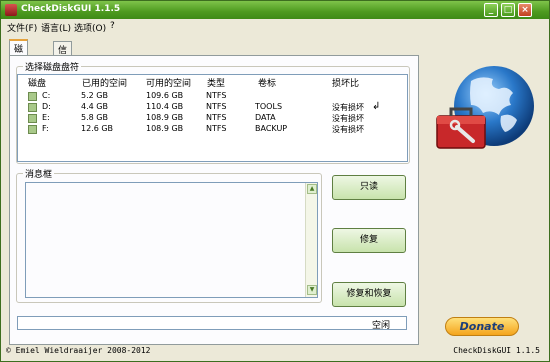 The width and height of the screenshot is (550, 362). Describe the element at coordinates (56, 27) in the screenshot. I see `menu-language: 语言(L)` at that location.